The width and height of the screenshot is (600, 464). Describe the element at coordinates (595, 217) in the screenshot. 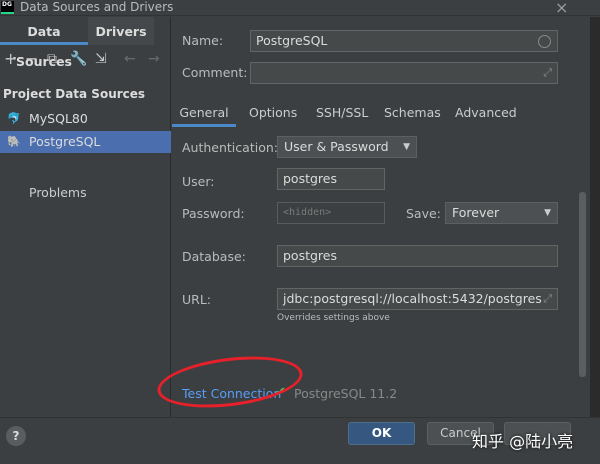

I see `right-edge` at that location.